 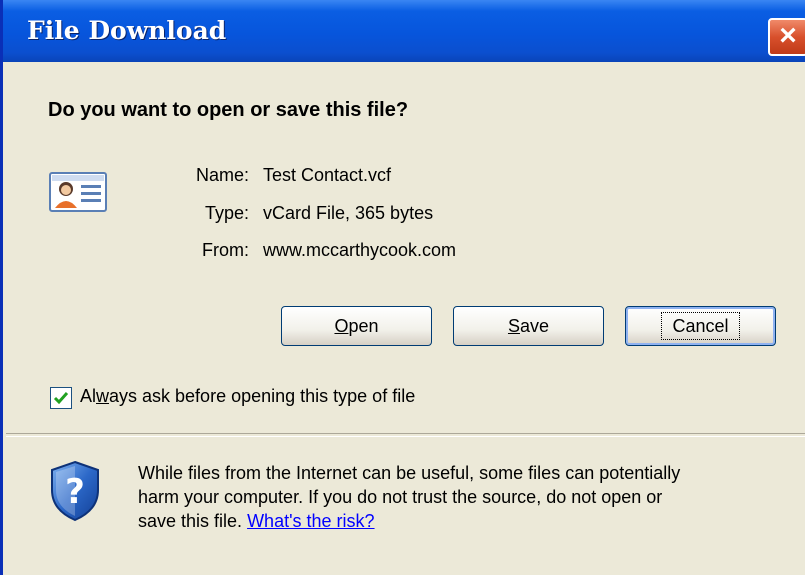 I want to click on open-label-rest: pen, so click(x=363, y=326).